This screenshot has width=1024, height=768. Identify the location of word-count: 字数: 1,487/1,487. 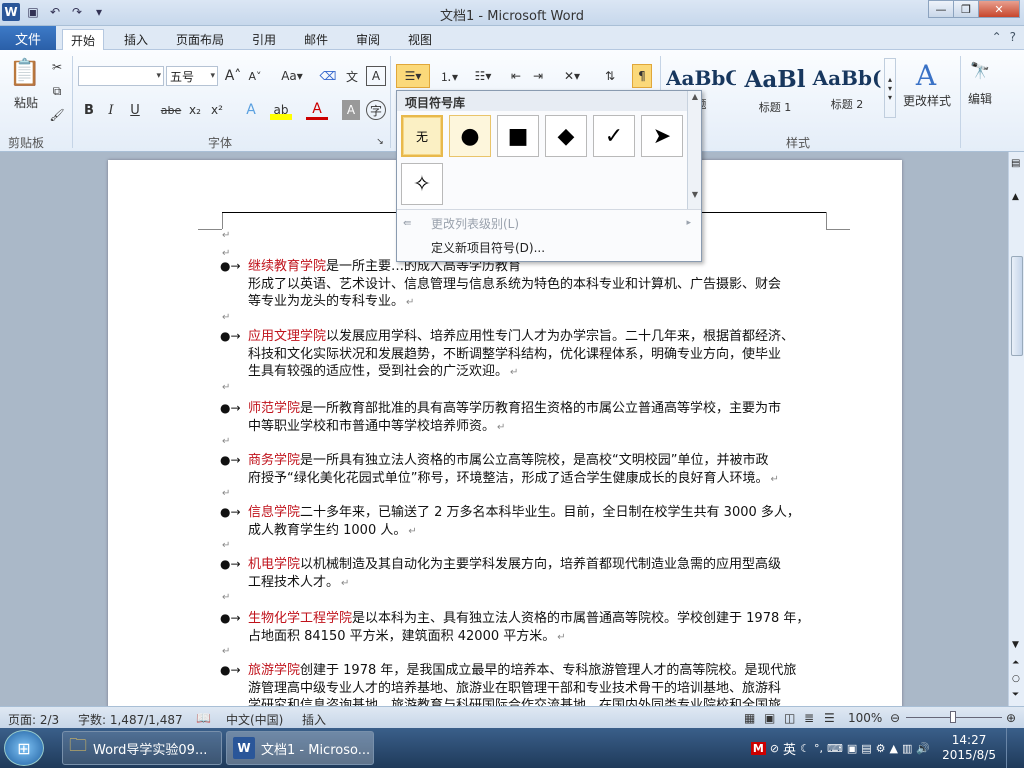
(130, 719).